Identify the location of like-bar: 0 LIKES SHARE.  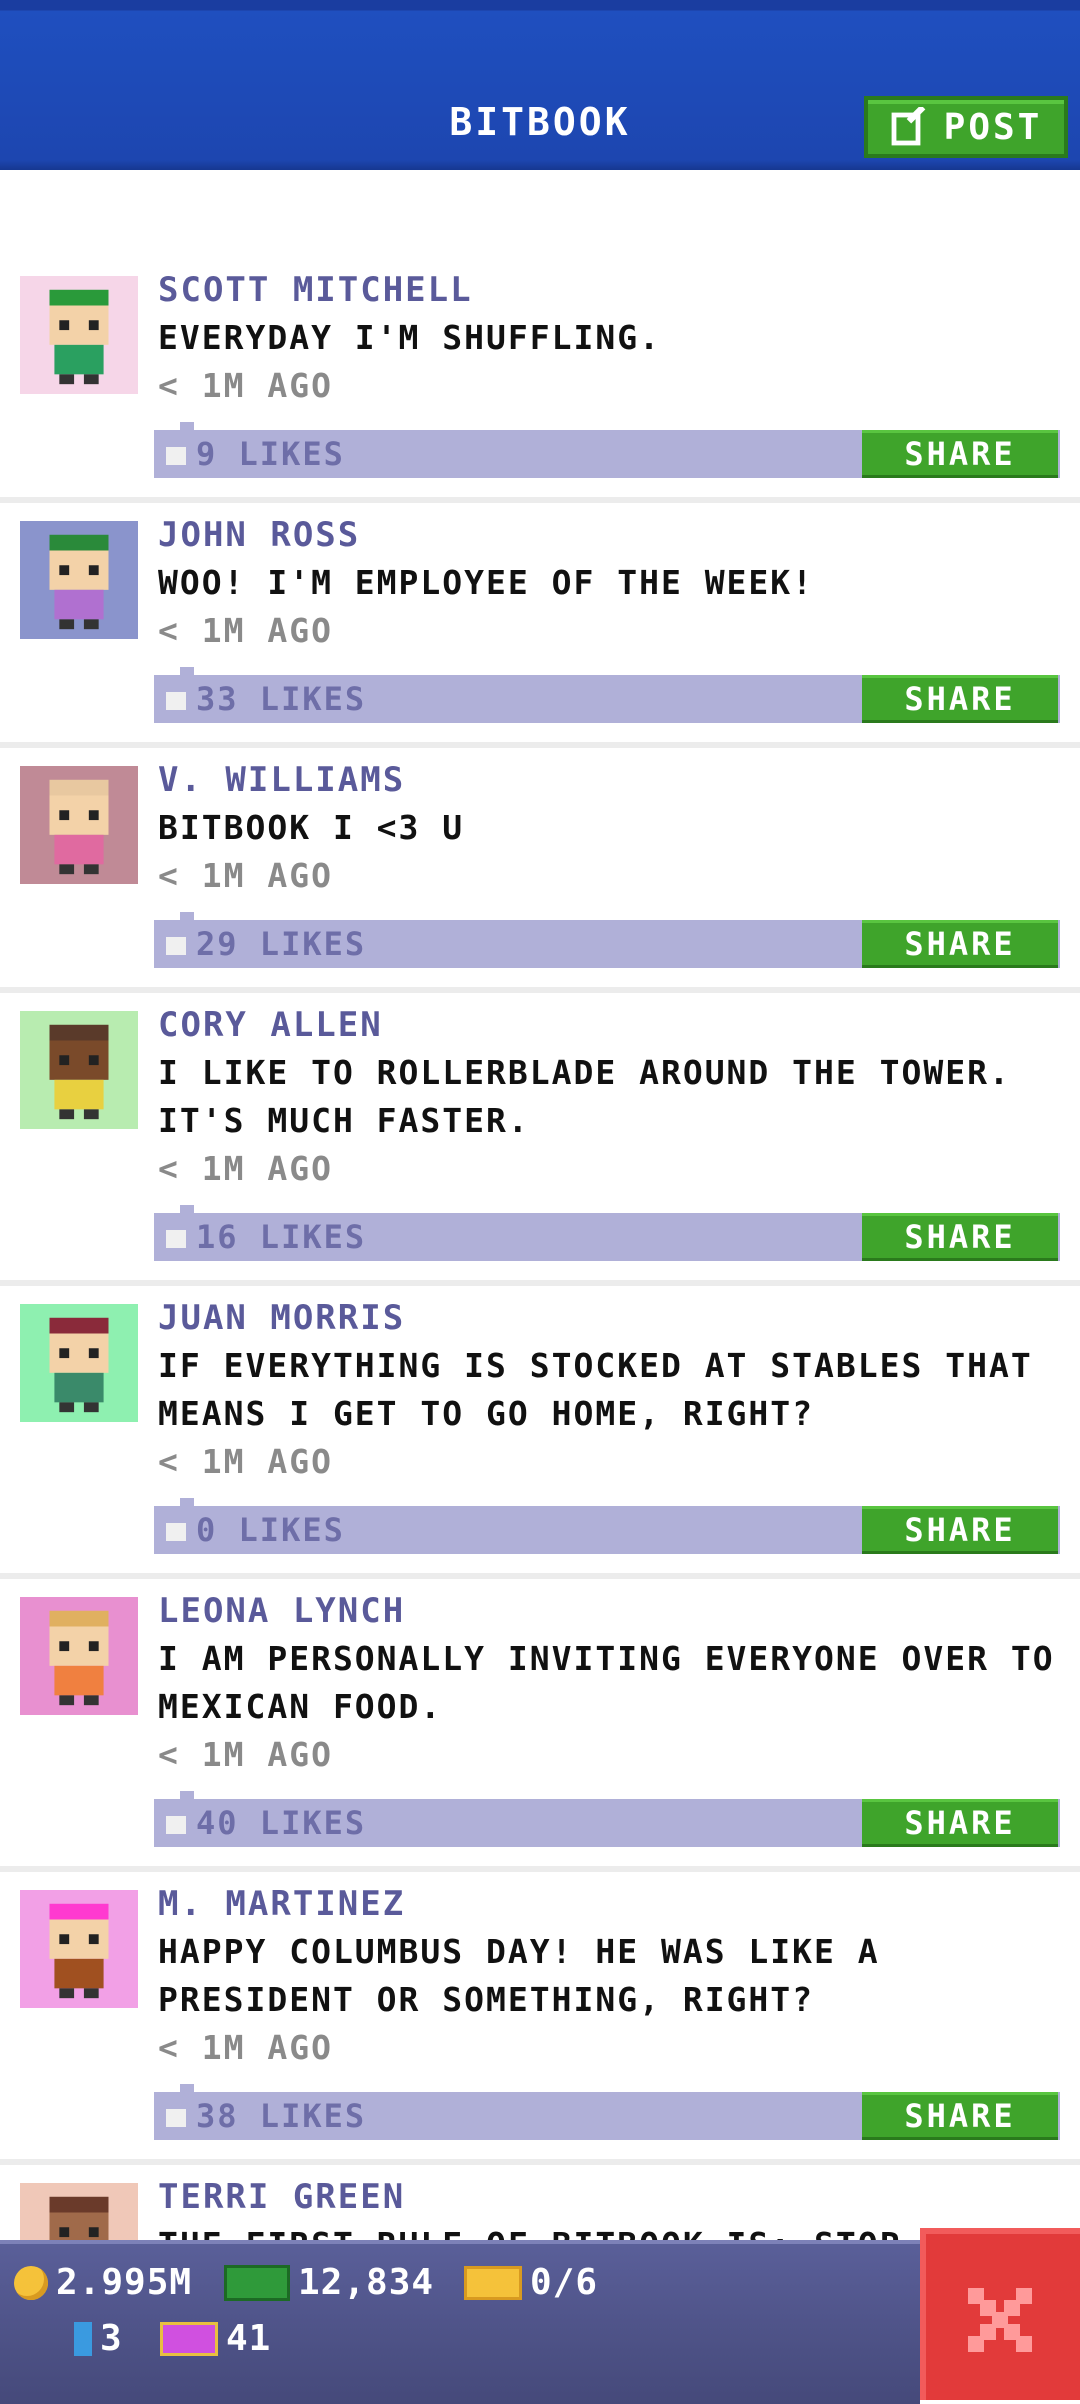
(607, 1526).